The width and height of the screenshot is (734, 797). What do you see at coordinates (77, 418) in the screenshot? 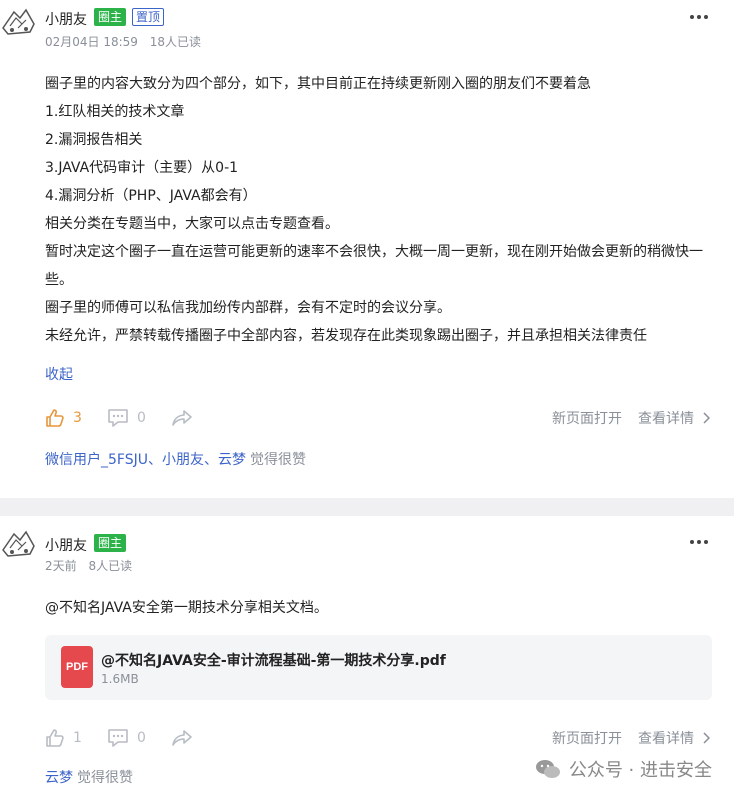
I see `like-count: 3` at bounding box center [77, 418].